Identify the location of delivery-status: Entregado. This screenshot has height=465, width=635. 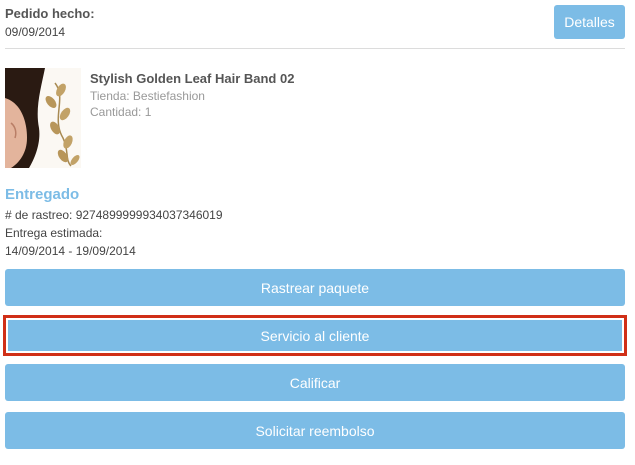
(42, 194).